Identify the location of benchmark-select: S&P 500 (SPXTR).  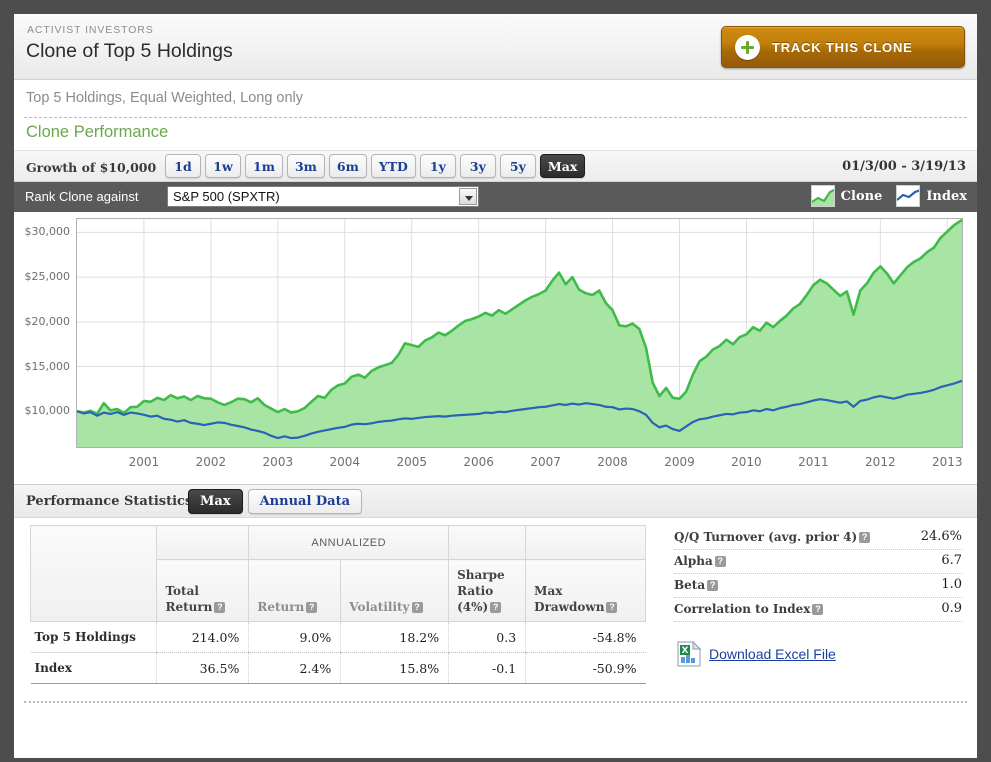
(323, 196).